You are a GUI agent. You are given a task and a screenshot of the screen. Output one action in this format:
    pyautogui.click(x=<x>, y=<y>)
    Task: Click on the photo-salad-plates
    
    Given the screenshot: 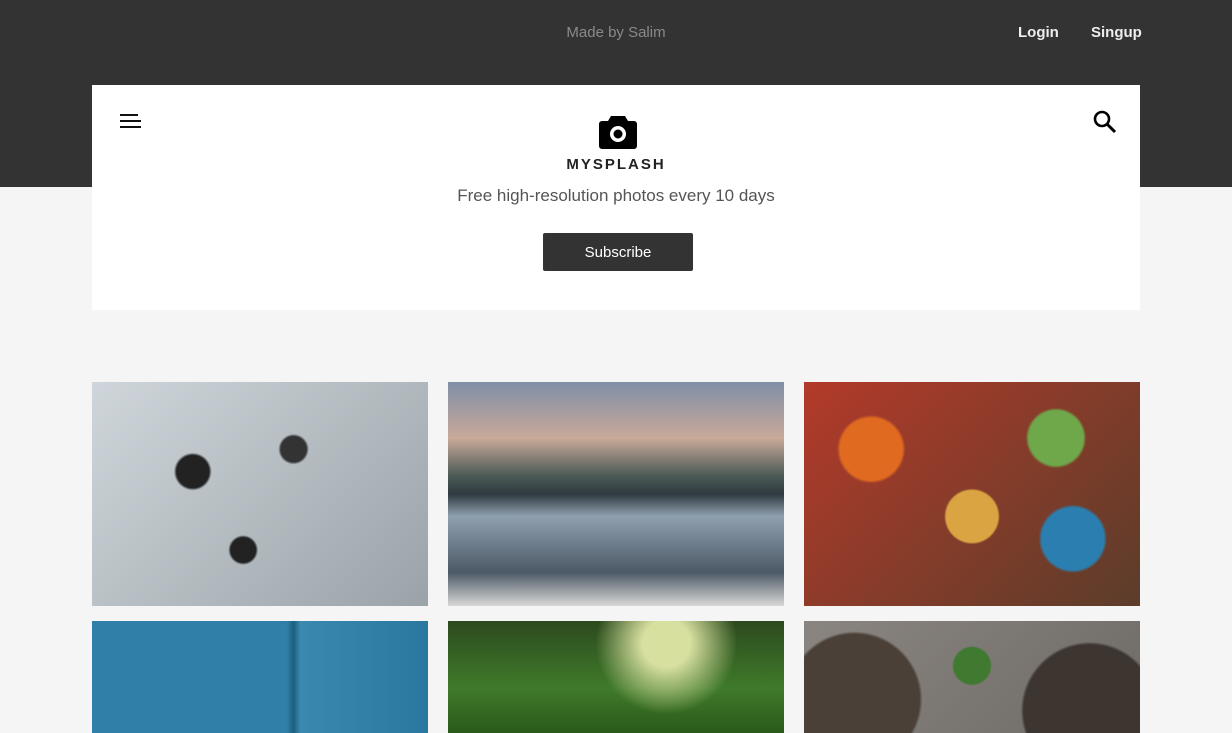 What is the action you would take?
    pyautogui.click(x=972, y=677)
    